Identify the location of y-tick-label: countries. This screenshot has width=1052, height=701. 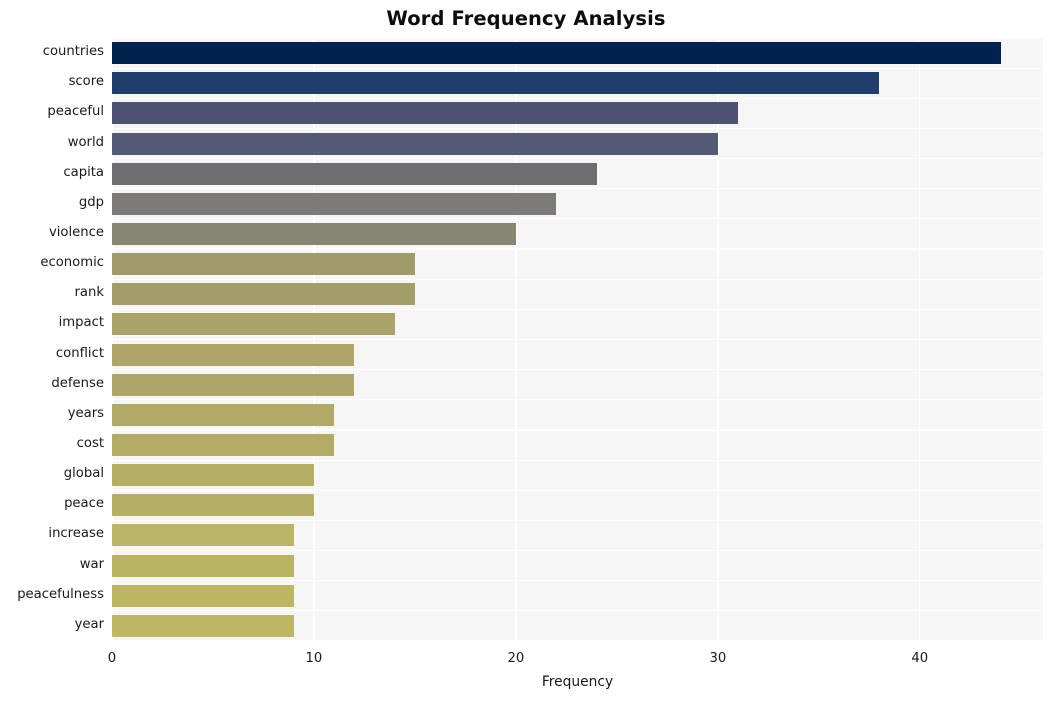
(73, 52).